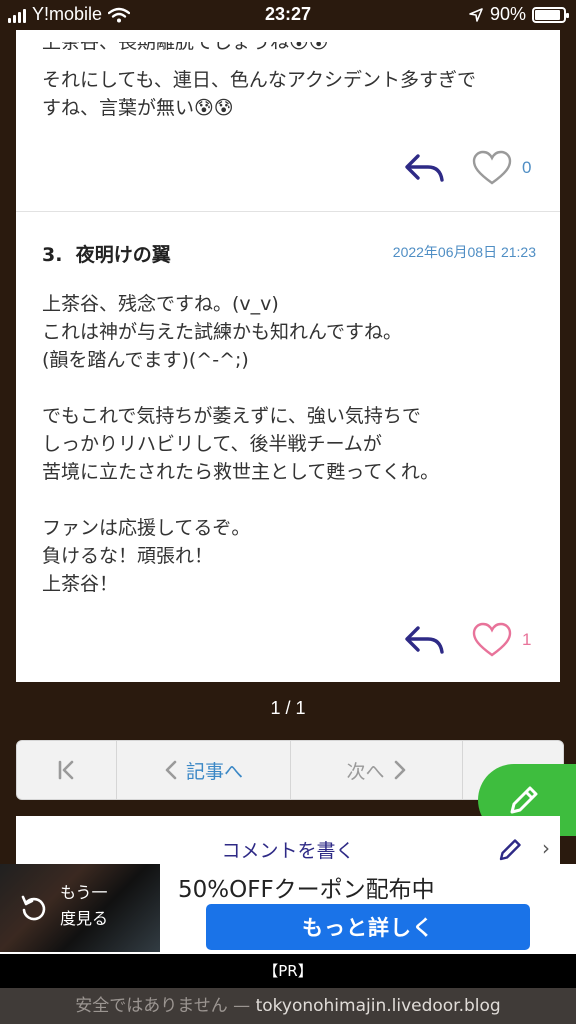 The image size is (576, 1024). Describe the element at coordinates (399, 770) in the screenshot. I see `chevron-right-icon` at that location.